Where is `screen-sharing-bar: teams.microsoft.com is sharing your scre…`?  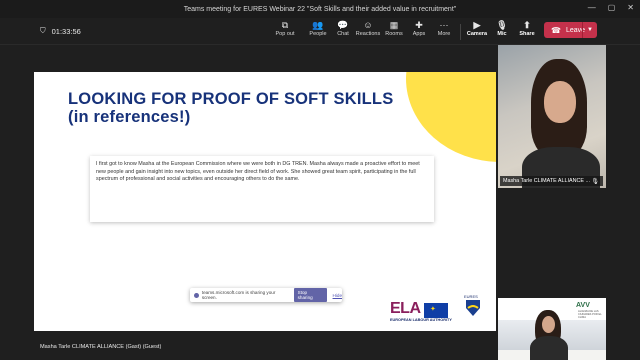 screen-sharing-bar: teams.microsoft.com is sharing your scre… is located at coordinates (266, 295).